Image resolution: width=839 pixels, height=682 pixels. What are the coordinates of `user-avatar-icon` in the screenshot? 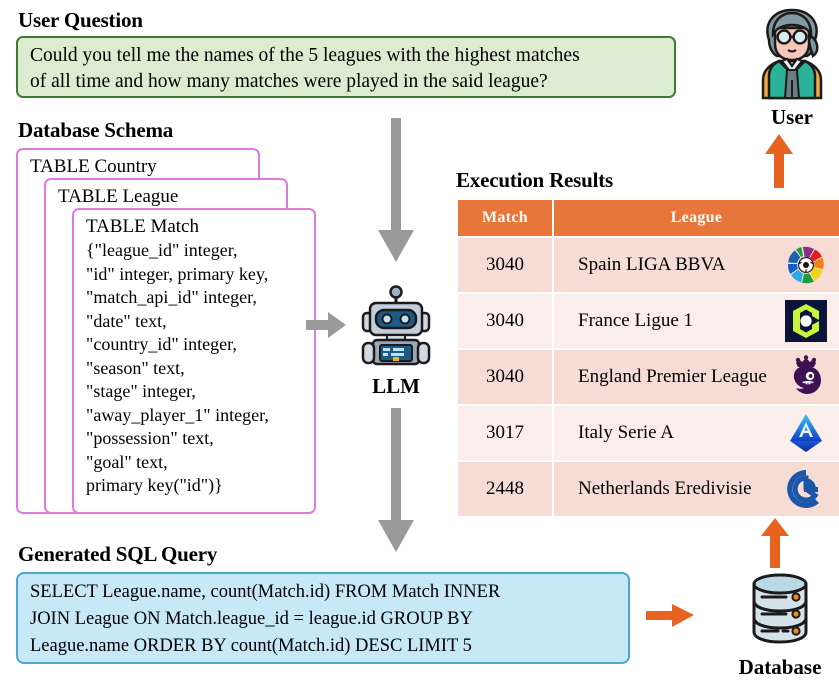 It's located at (792, 54).